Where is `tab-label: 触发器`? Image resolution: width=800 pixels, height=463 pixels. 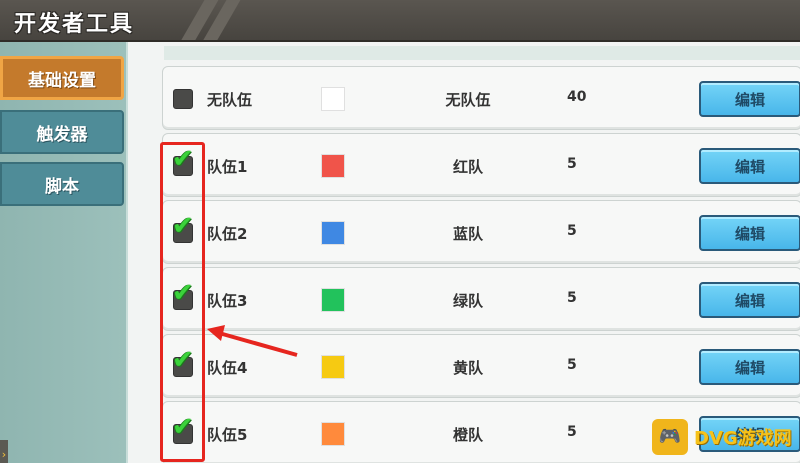
tab-label: 触发器 is located at coordinates (62, 134).